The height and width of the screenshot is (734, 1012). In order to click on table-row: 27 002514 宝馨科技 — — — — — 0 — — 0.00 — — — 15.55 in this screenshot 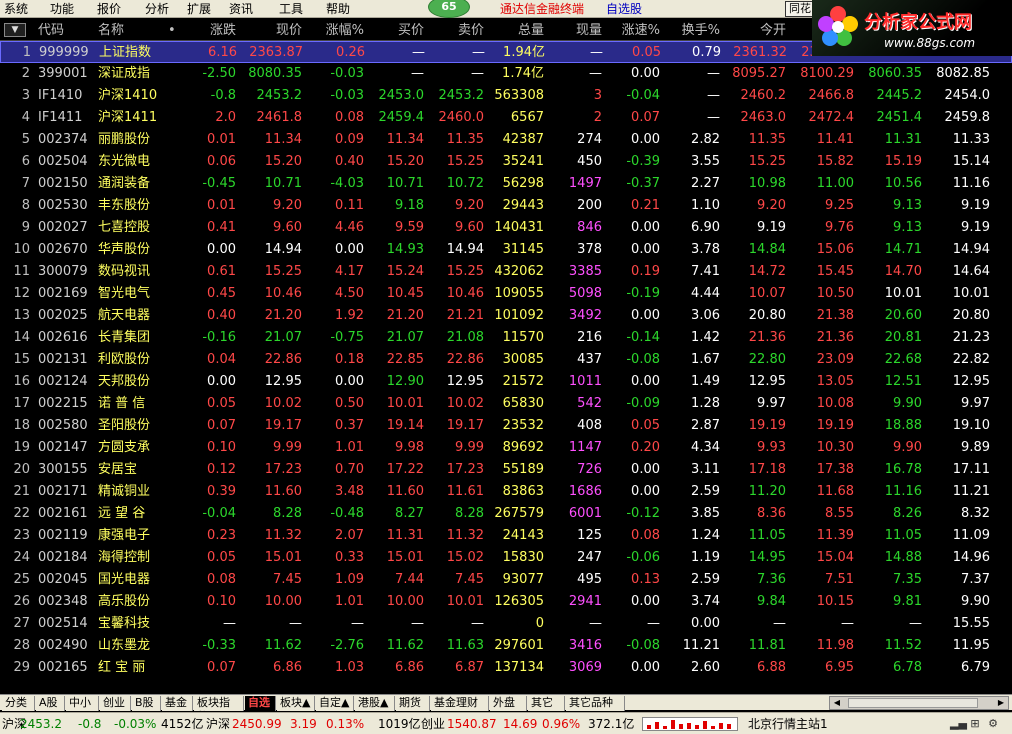, I will do `click(506, 624)`.